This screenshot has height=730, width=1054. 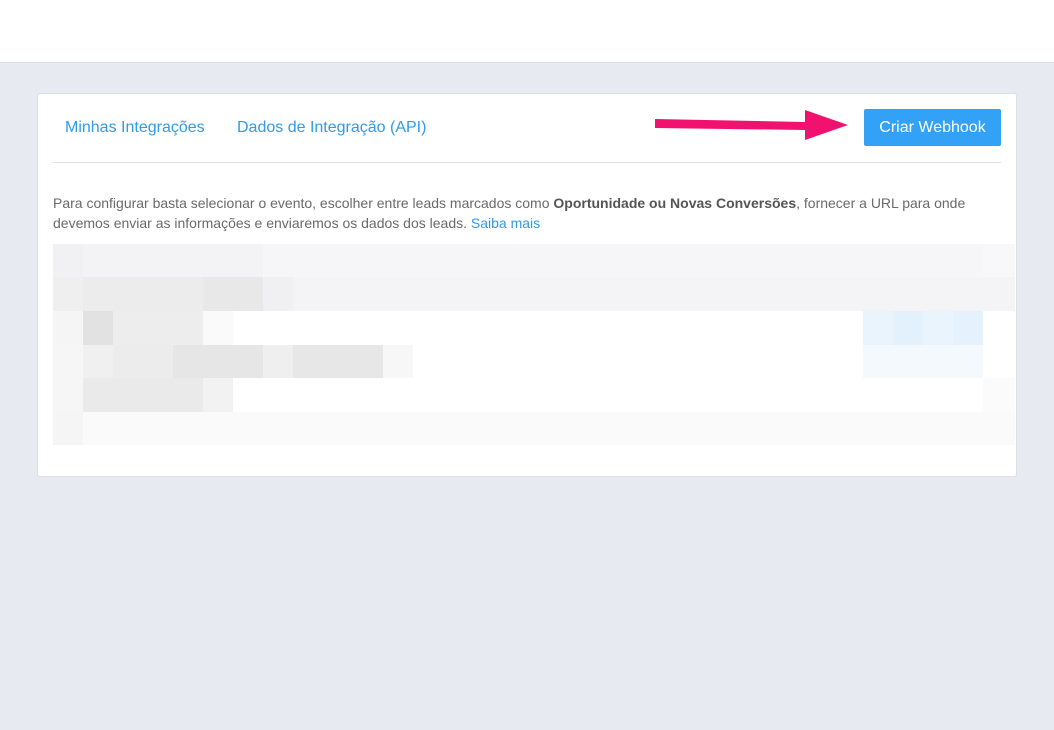 I want to click on description-bold-text: Oportunidade ou Novas Conversões, so click(x=675, y=203).